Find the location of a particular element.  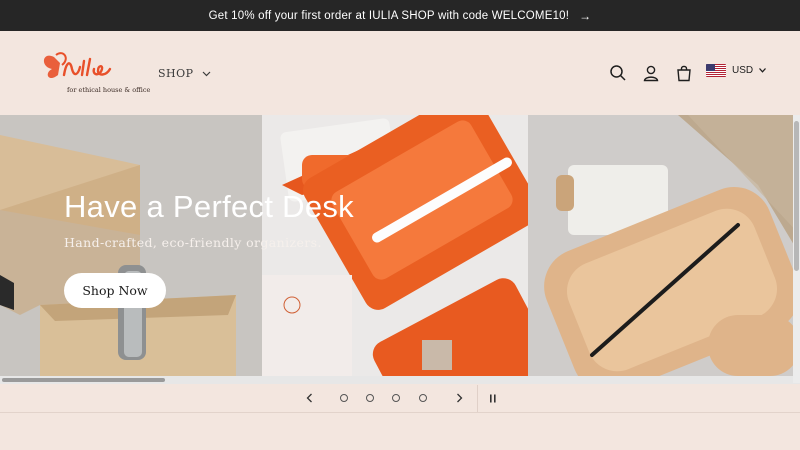

horizontal-scrollbar is located at coordinates (400, 380).